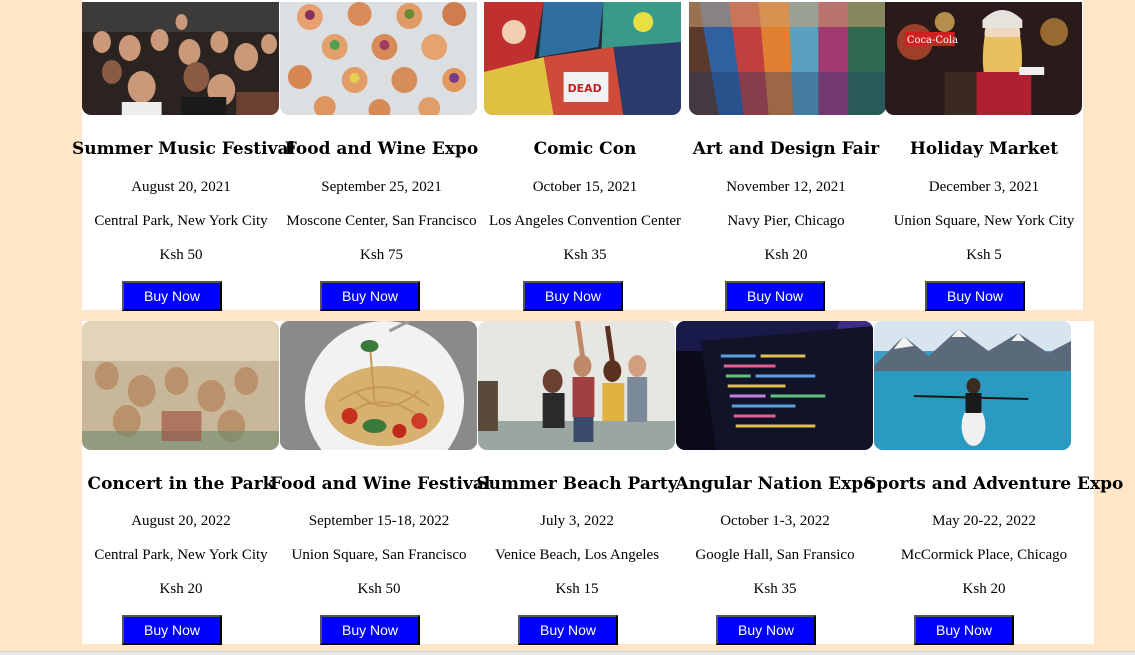 Image resolution: width=1135 pixels, height=655 pixels. I want to click on beach-friends-image, so click(576, 385).